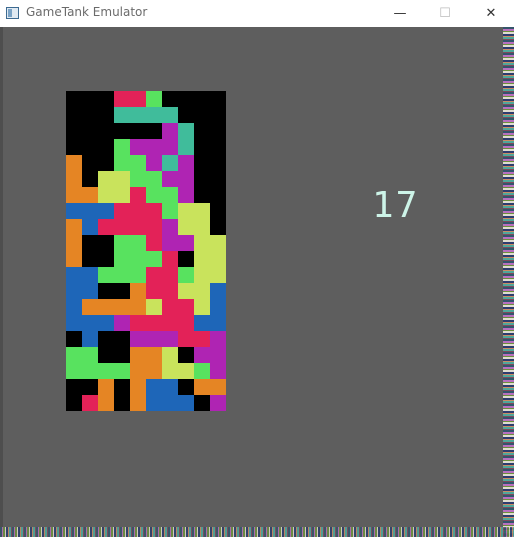  What do you see at coordinates (491, 13) in the screenshot?
I see `close-button: ✕` at bounding box center [491, 13].